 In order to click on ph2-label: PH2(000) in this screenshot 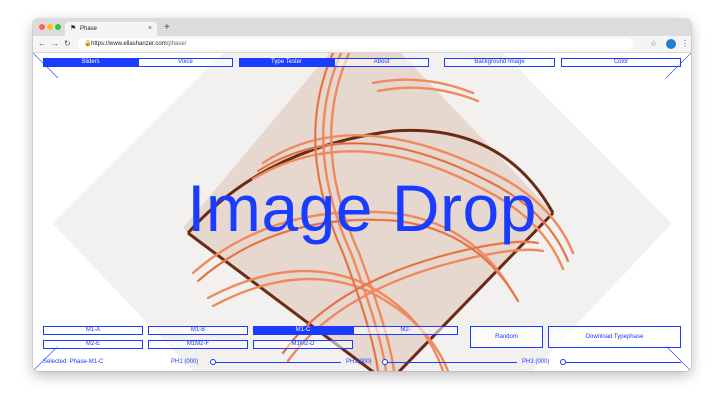, I will do `click(359, 362)`.